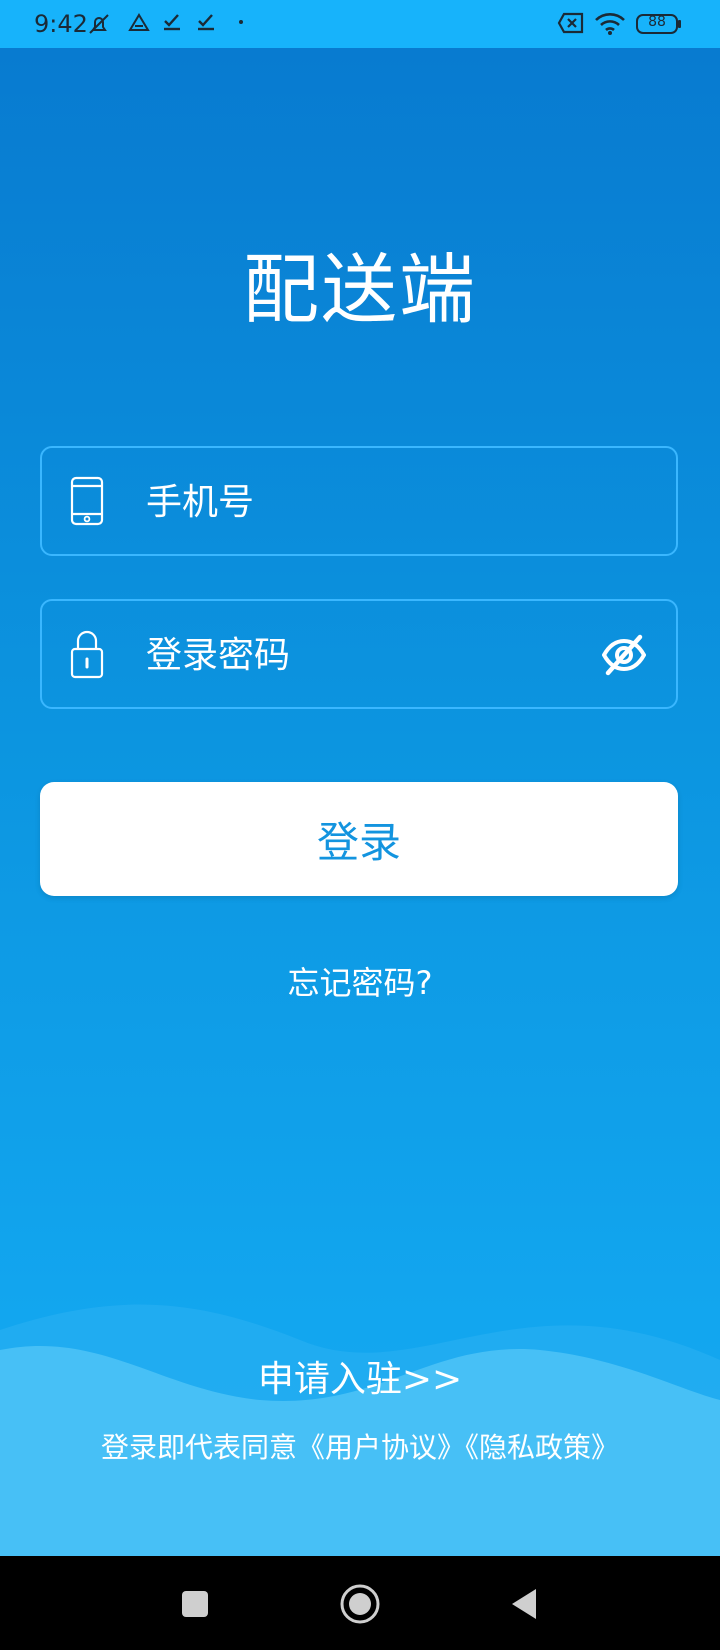 This screenshot has width=720, height=1650. What do you see at coordinates (87, 501) in the screenshot?
I see `phone-icon` at bounding box center [87, 501].